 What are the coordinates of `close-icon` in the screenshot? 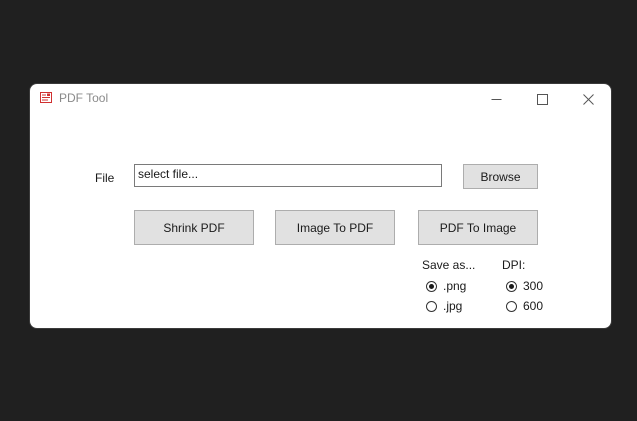 It's located at (588, 99).